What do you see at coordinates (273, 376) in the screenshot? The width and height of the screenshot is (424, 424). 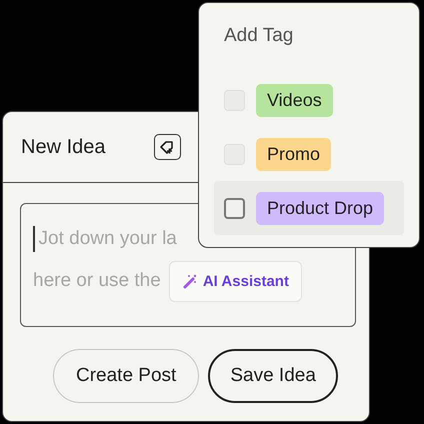 I see `save-button: Save Idea` at bounding box center [273, 376].